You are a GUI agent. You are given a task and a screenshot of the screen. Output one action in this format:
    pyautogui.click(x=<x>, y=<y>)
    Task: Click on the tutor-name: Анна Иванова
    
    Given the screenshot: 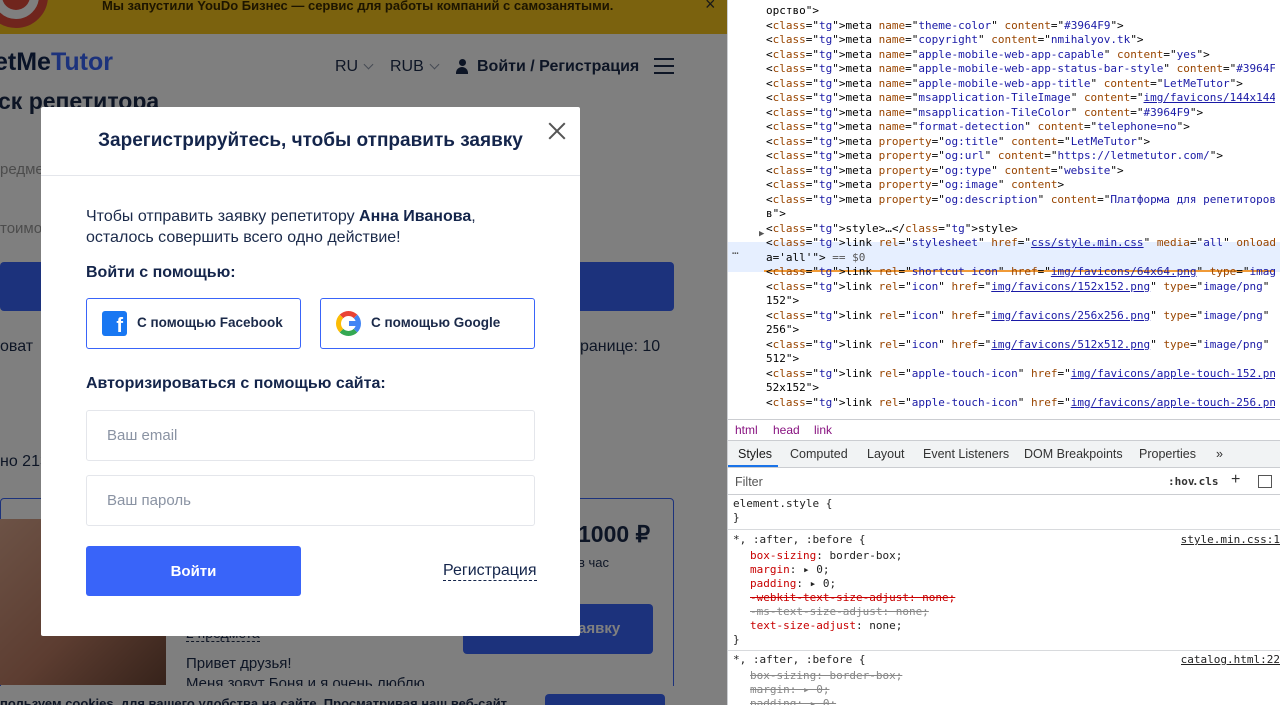 What is the action you would take?
    pyautogui.click(x=415, y=216)
    